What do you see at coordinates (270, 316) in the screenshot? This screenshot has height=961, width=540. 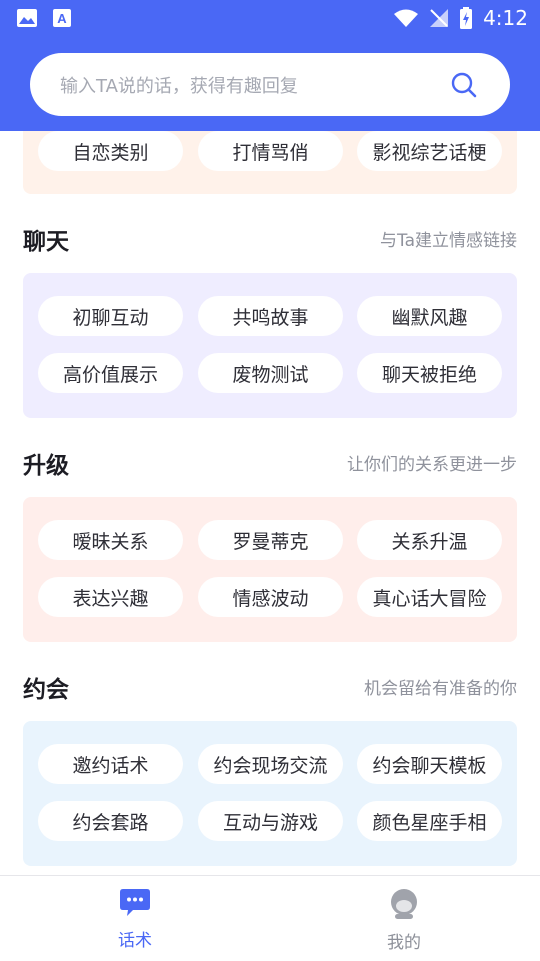 I see `chip: 共鸣故事` at bounding box center [270, 316].